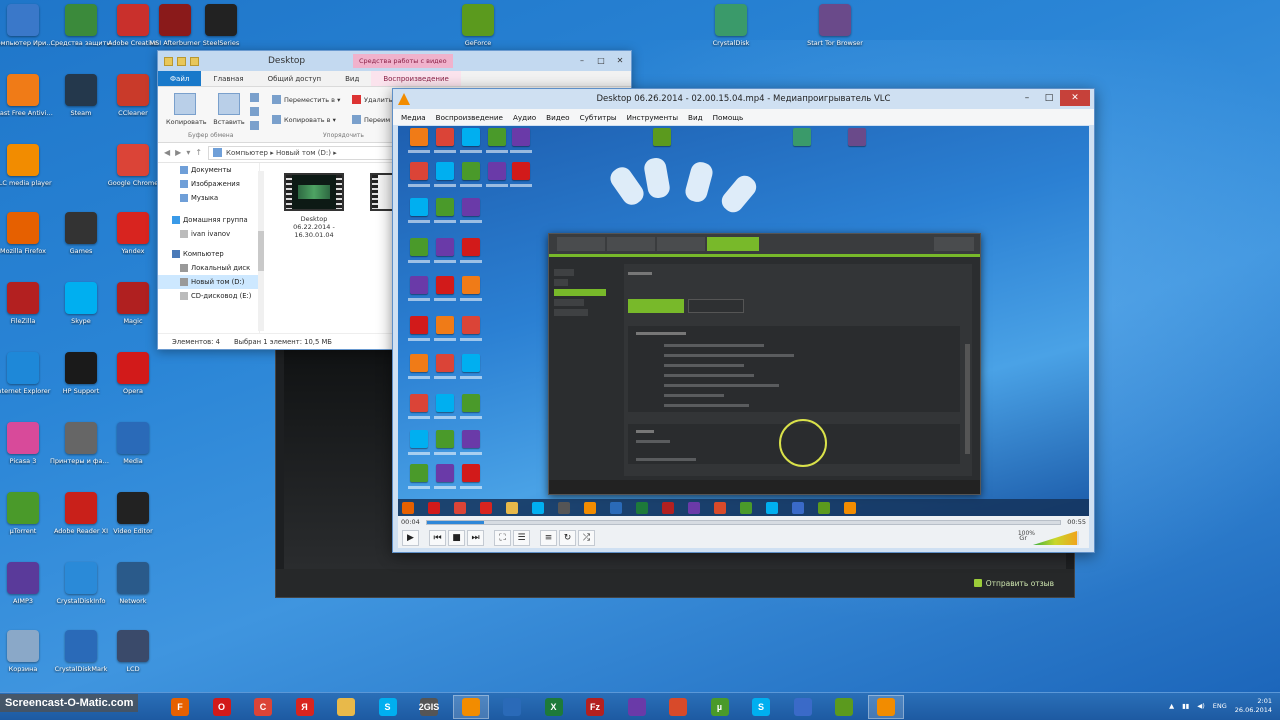  Describe the element at coordinates (208, 234) in the screenshot. I see `nav-item-user: ivan ivanov` at that location.